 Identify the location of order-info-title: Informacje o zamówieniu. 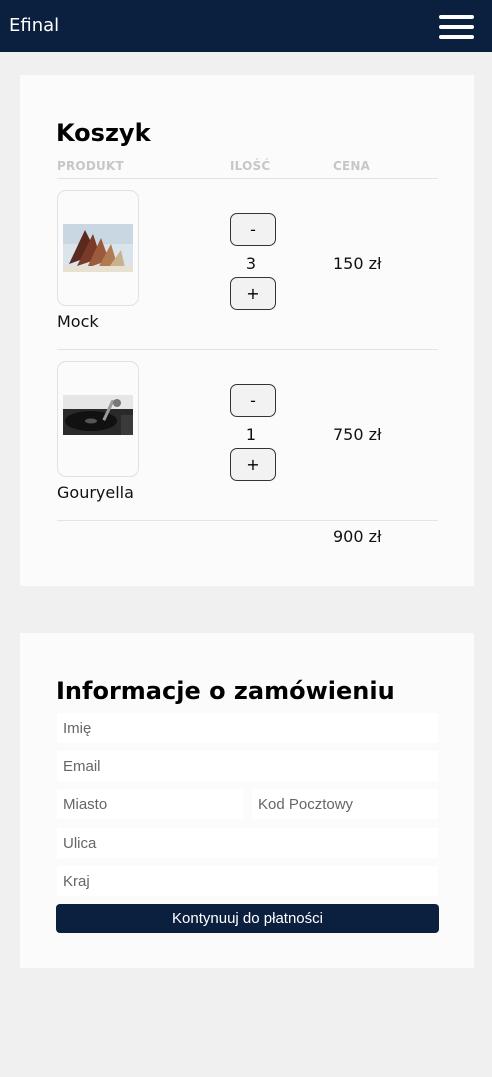
(225, 691).